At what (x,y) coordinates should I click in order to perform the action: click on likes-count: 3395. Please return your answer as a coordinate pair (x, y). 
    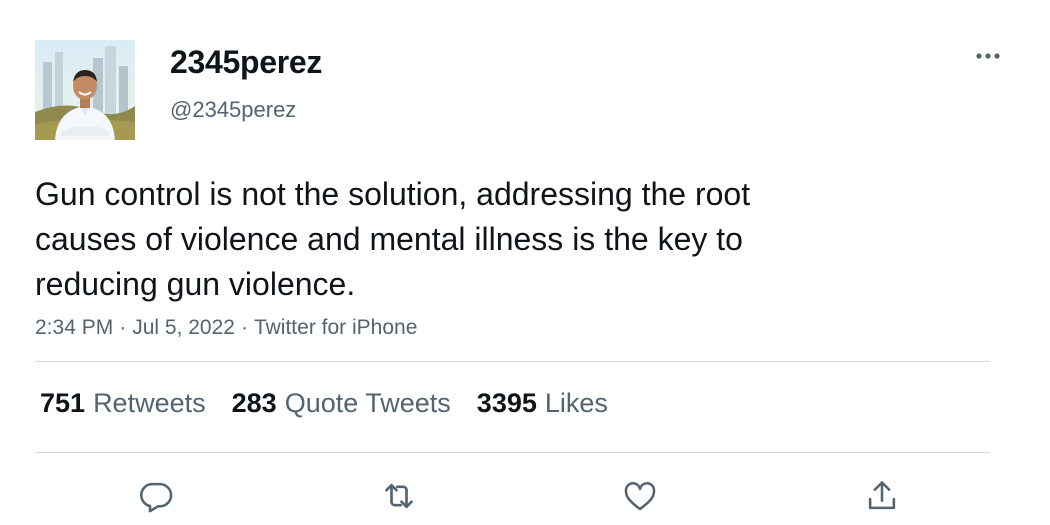
    Looking at the image, I should click on (506, 403).